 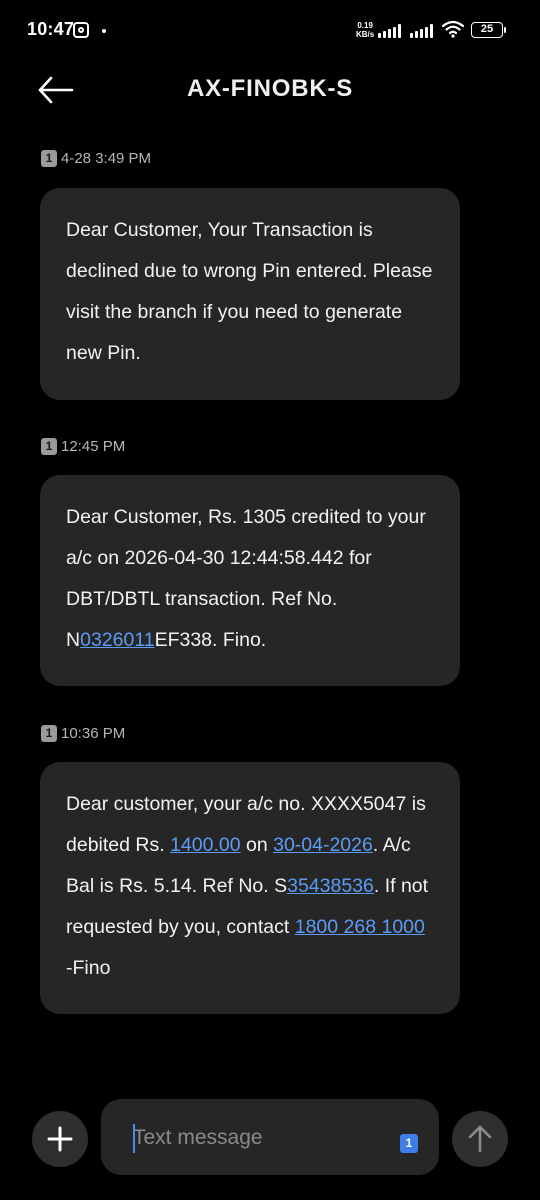 What do you see at coordinates (360, 927) in the screenshot?
I see `phone-link: 1800 268 1000` at bounding box center [360, 927].